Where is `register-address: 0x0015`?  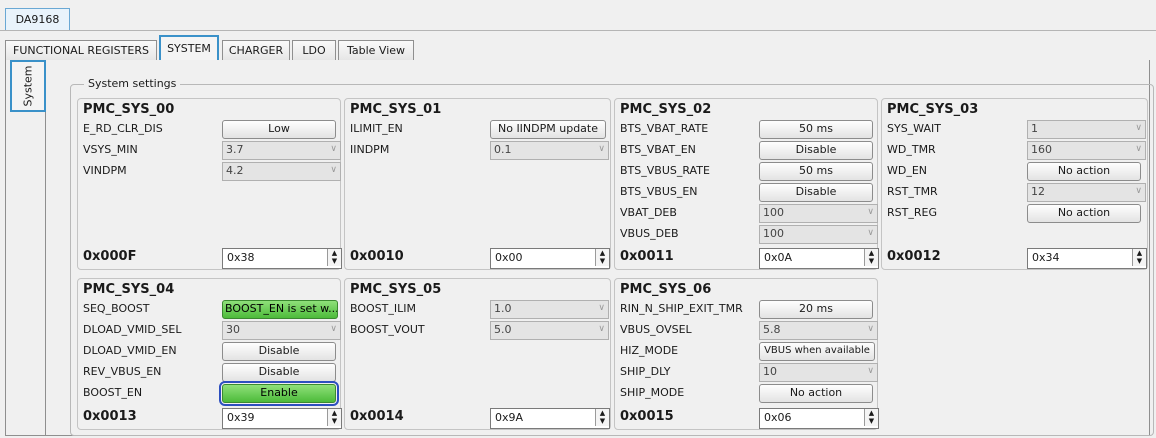 register-address: 0x0015 is located at coordinates (647, 416).